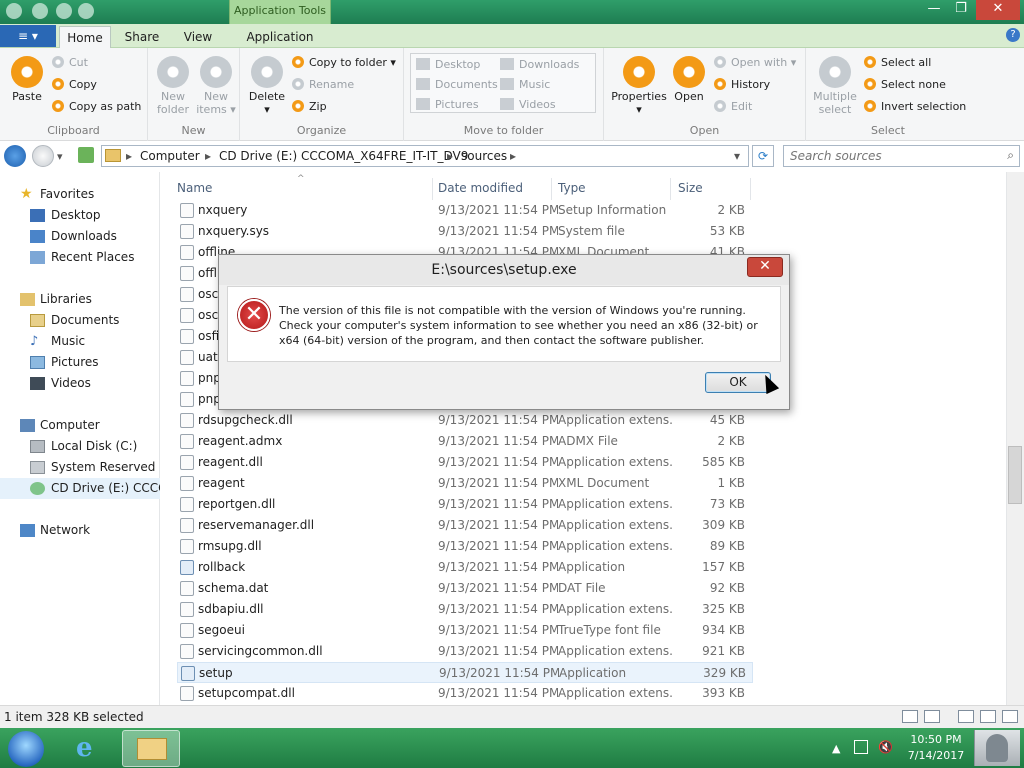 The image size is (1024, 768). What do you see at coordinates (343, 156) in the screenshot?
I see `breadcrumb-cd-drive: CD Drive (E:) CCCOMA_X64FRE_IT-IT_DV9` at bounding box center [343, 156].